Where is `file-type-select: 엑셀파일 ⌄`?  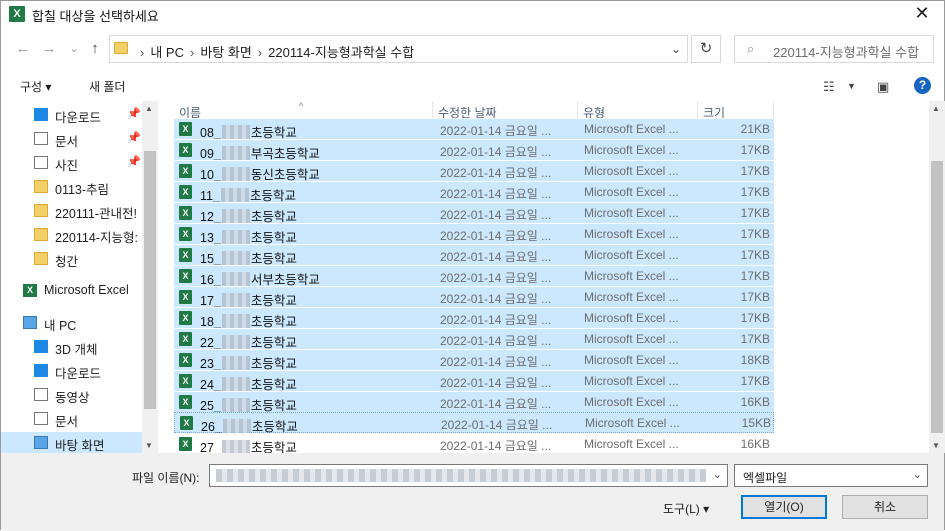
file-type-select: 엑셀파일 ⌄ is located at coordinates (831, 475).